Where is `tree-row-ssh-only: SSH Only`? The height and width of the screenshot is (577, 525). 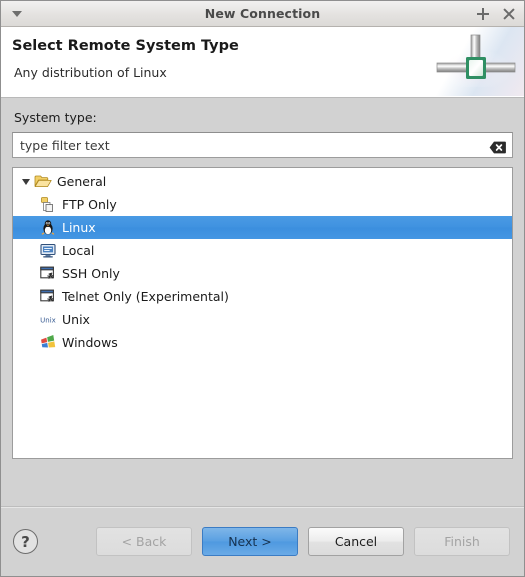
tree-row-ssh-only: SSH Only is located at coordinates (262, 273).